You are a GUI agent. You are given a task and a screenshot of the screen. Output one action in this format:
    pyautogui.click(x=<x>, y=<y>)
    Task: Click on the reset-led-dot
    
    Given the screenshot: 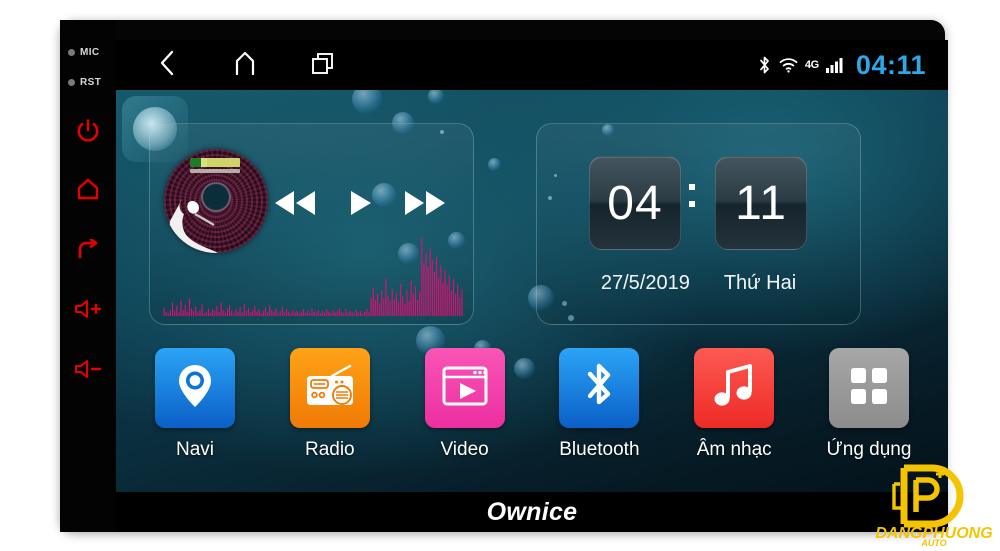 What is the action you would take?
    pyautogui.click(x=71, y=82)
    